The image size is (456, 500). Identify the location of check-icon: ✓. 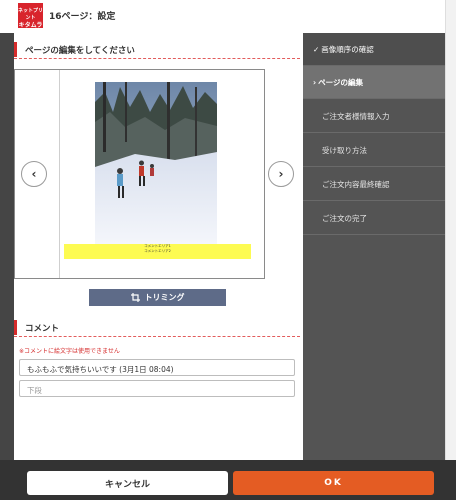
(316, 49).